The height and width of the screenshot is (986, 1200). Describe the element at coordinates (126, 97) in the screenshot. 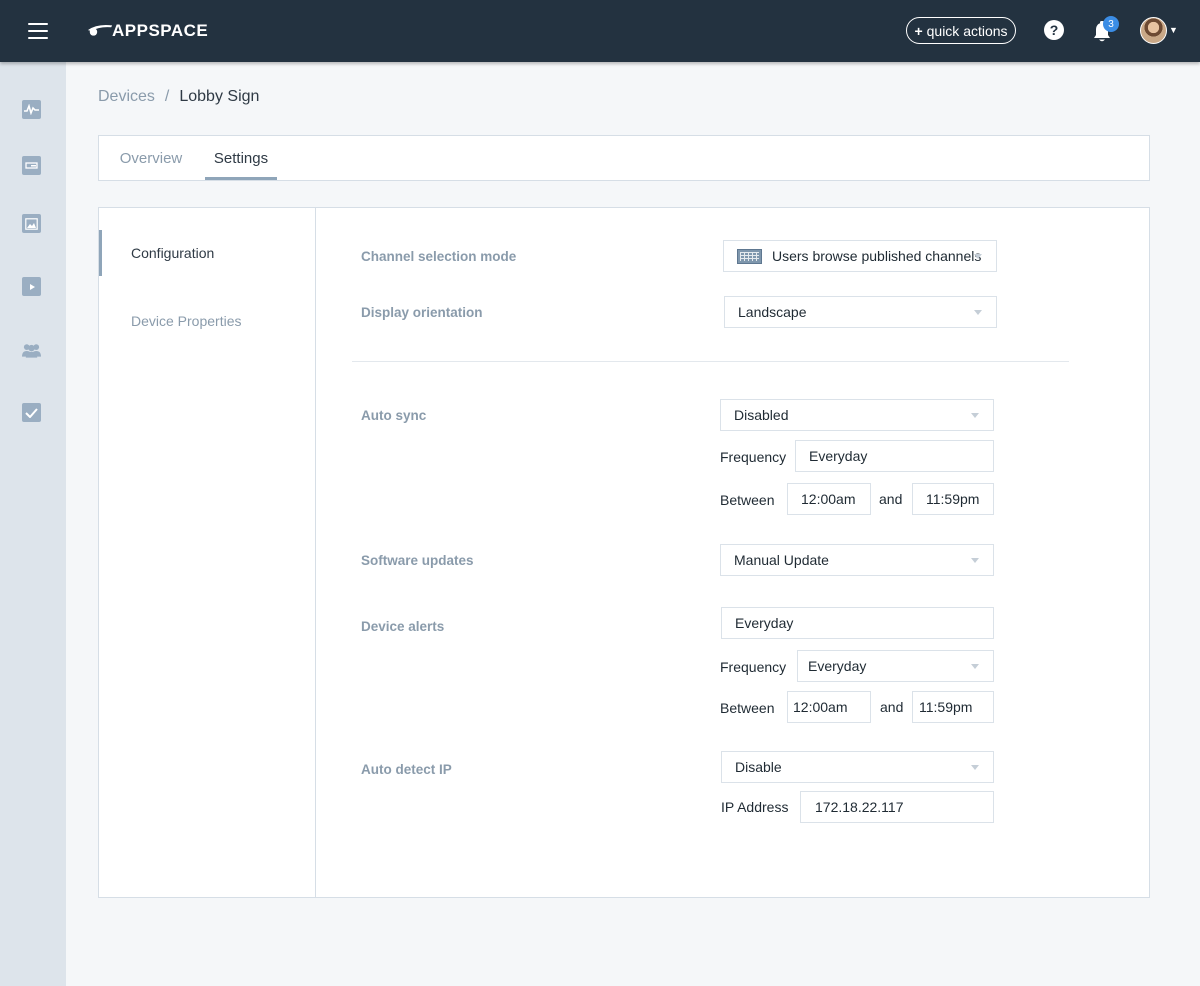

I see `breadcrumb-devices-link: Devices` at that location.